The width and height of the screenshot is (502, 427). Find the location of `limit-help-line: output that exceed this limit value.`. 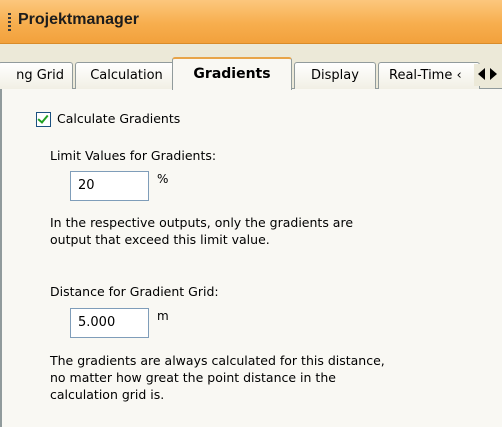

limit-help-line: output that exceed this limit value. is located at coordinates (160, 239).